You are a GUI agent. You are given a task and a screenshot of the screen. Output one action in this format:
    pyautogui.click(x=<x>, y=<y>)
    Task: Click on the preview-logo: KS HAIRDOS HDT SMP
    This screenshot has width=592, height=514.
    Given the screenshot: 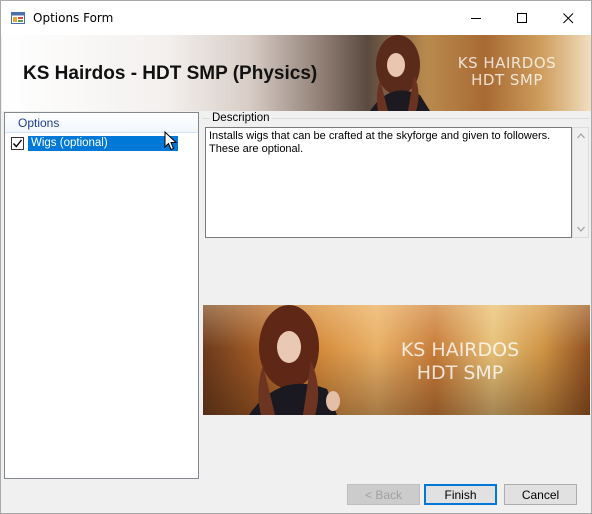 What is the action you would take?
    pyautogui.click(x=460, y=362)
    